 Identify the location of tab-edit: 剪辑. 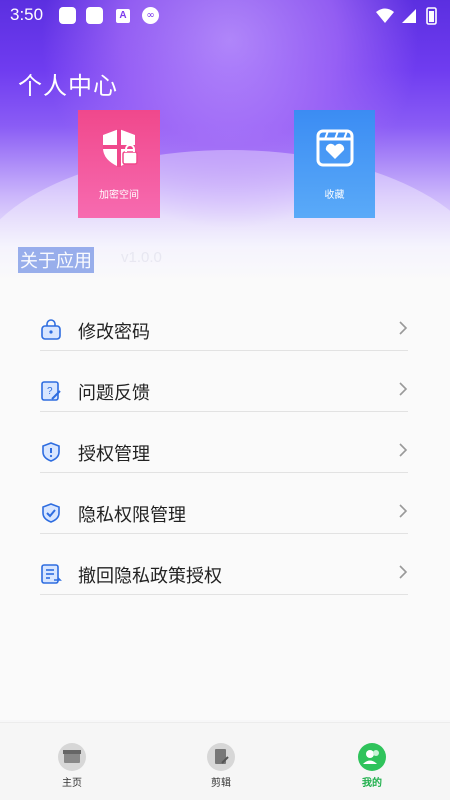
(221, 766).